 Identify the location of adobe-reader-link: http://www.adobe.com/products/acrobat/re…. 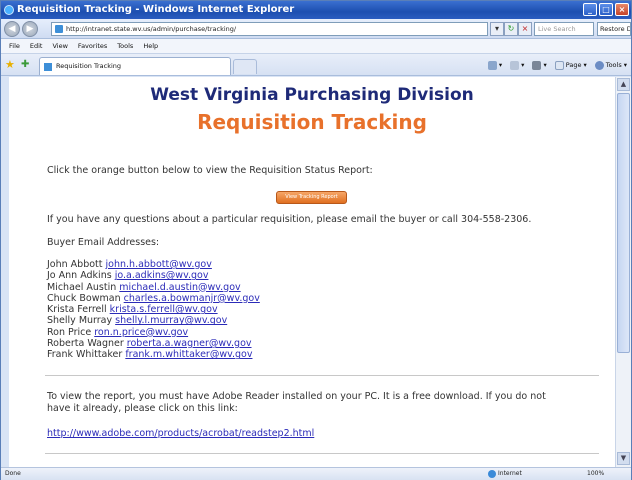
(180, 433).